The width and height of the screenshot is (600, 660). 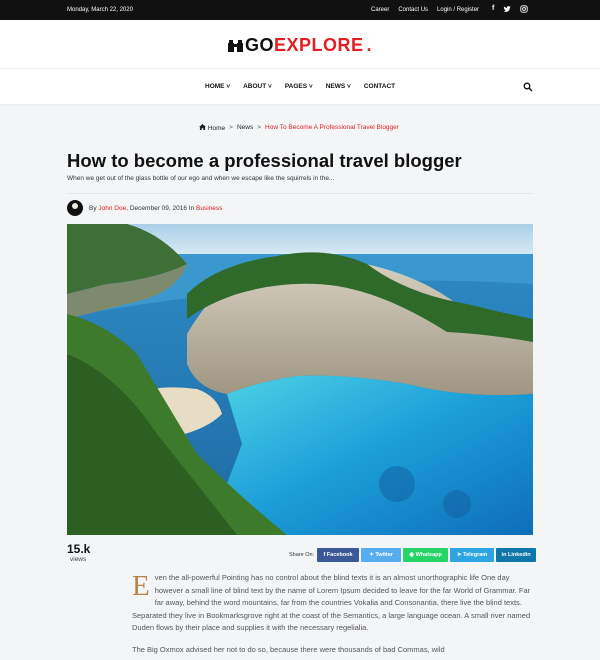 I want to click on nav-menu: HOME ˅ ABOUT ˅ PAGES ˅ NEWS ˅ CONTACT, so click(x=300, y=86).